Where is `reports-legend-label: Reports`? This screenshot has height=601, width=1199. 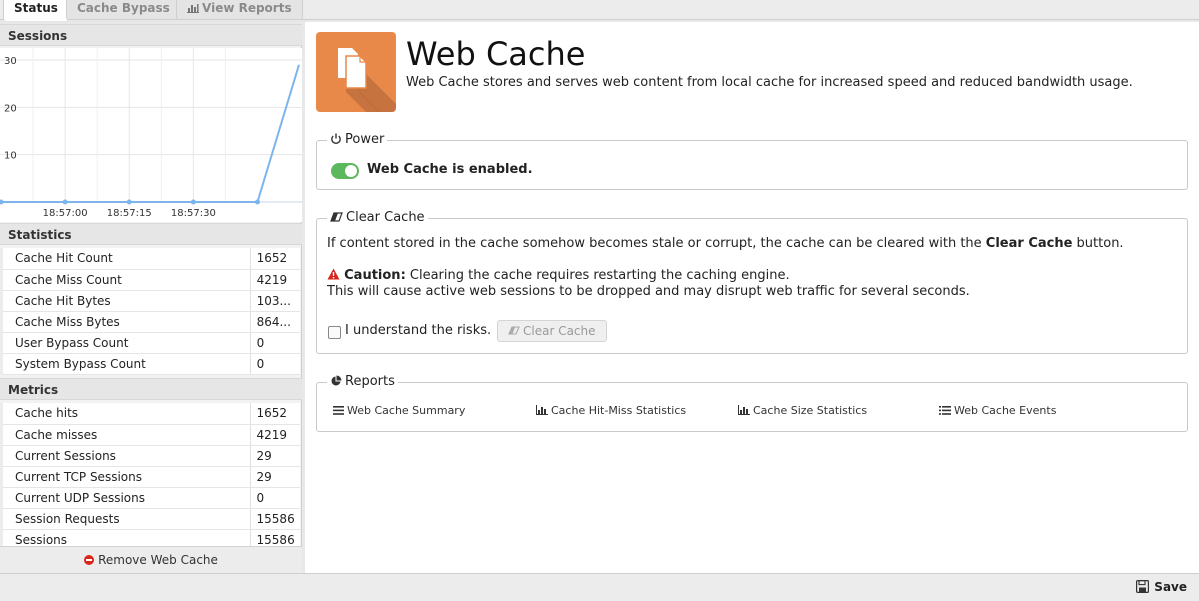
reports-legend-label: Reports is located at coordinates (370, 381).